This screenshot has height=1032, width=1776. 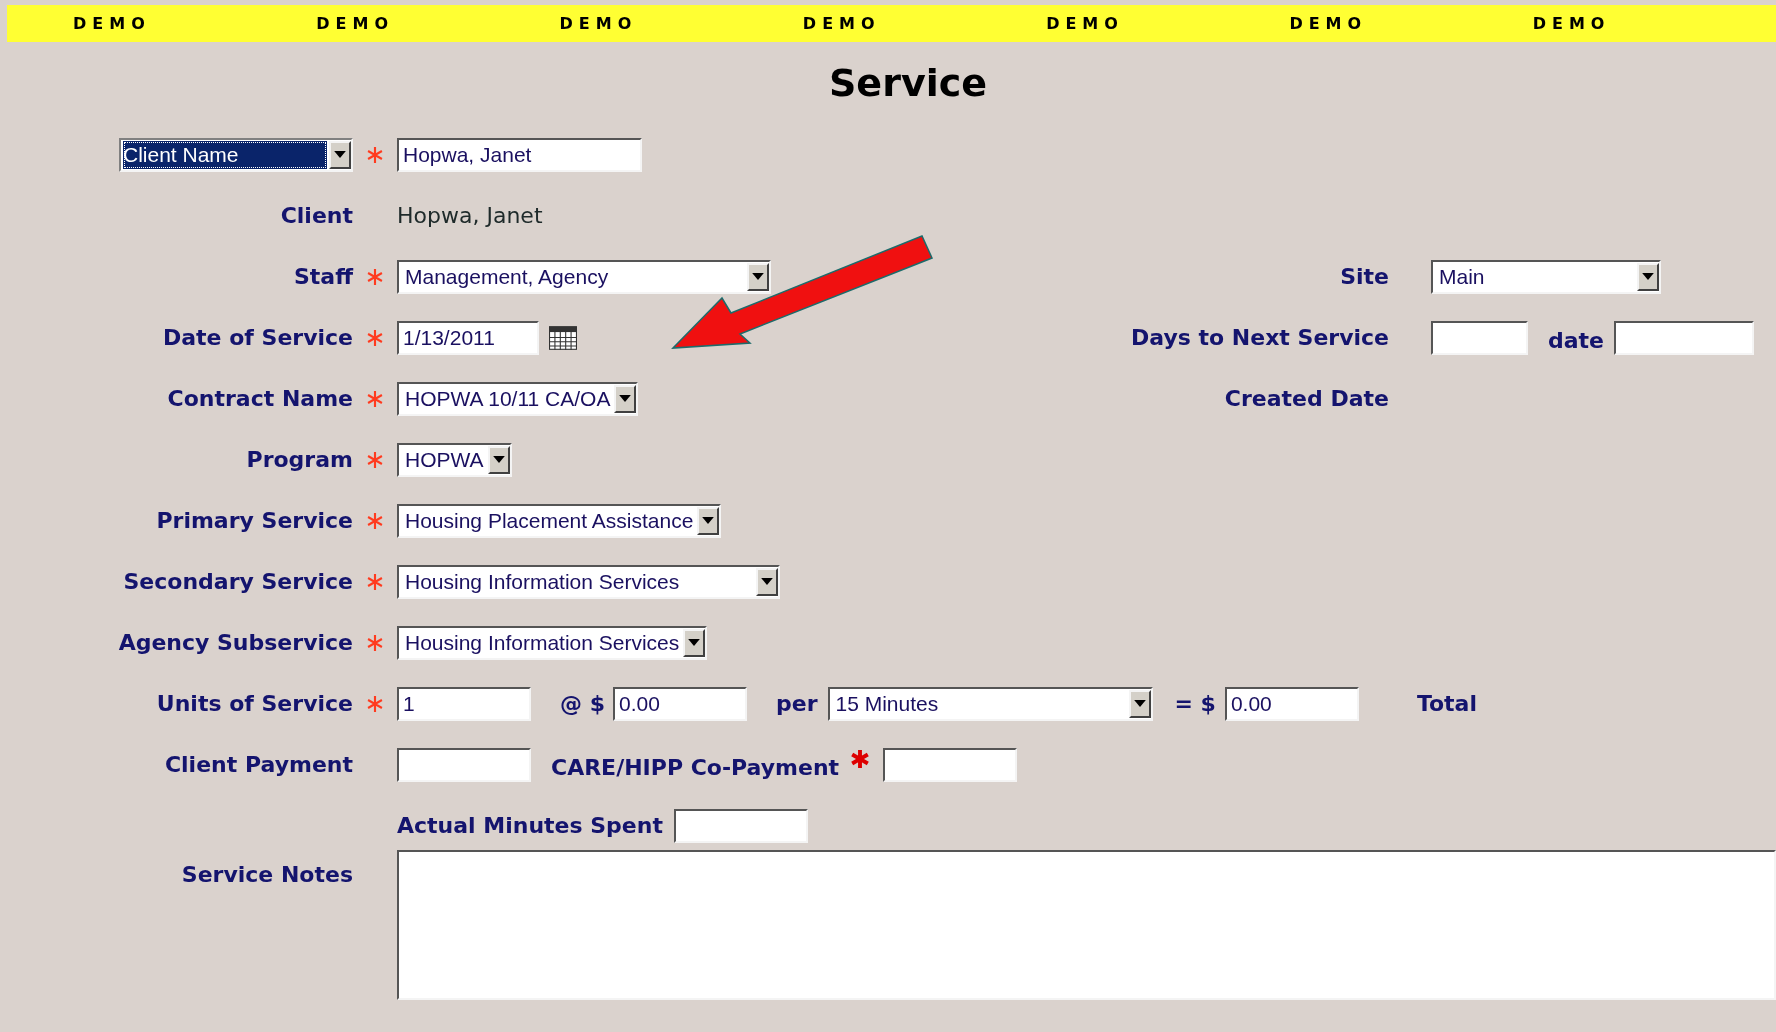 I want to click on total-field: 0.00, so click(x=1291, y=703).